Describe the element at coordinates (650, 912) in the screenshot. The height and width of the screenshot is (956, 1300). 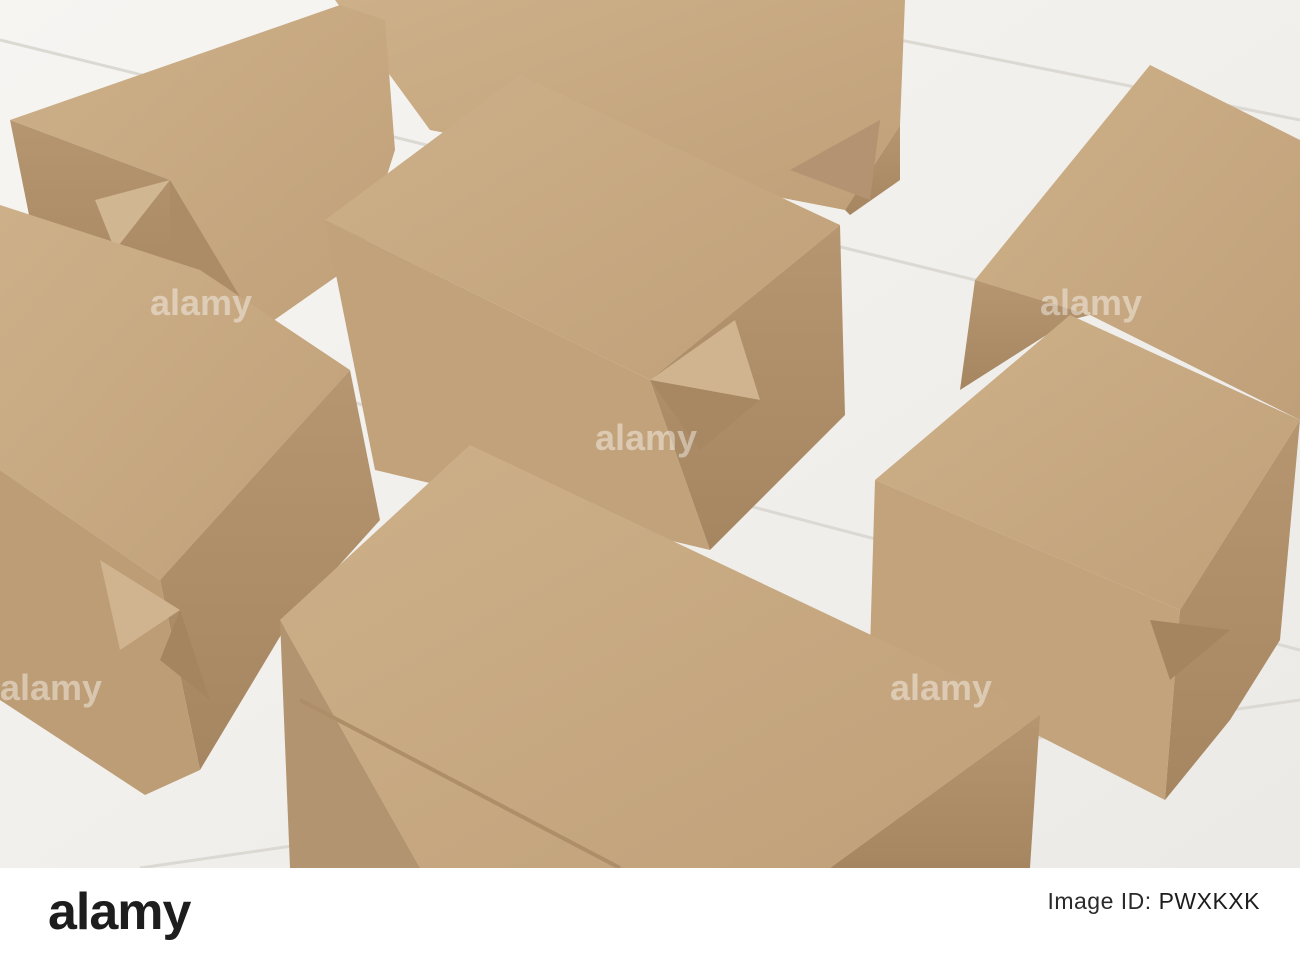
I see `stock-footer-bar: alamy Image ID: PWXKXK` at that location.